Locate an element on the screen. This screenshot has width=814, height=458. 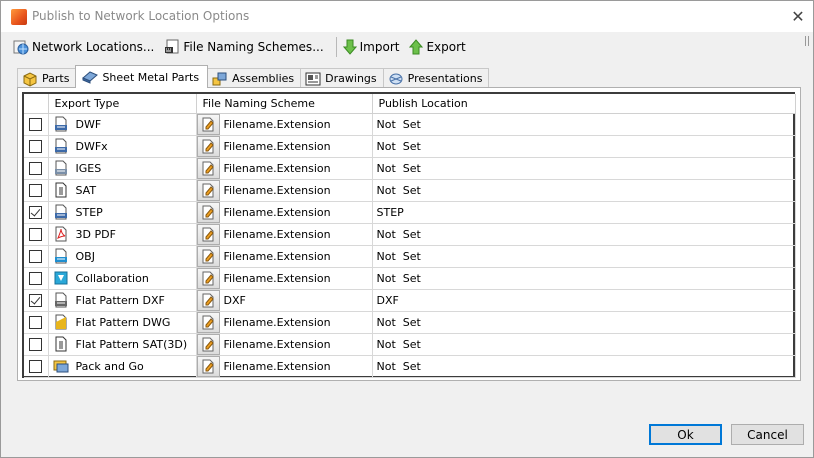
cancel-button: Cancel is located at coordinates (767, 434).